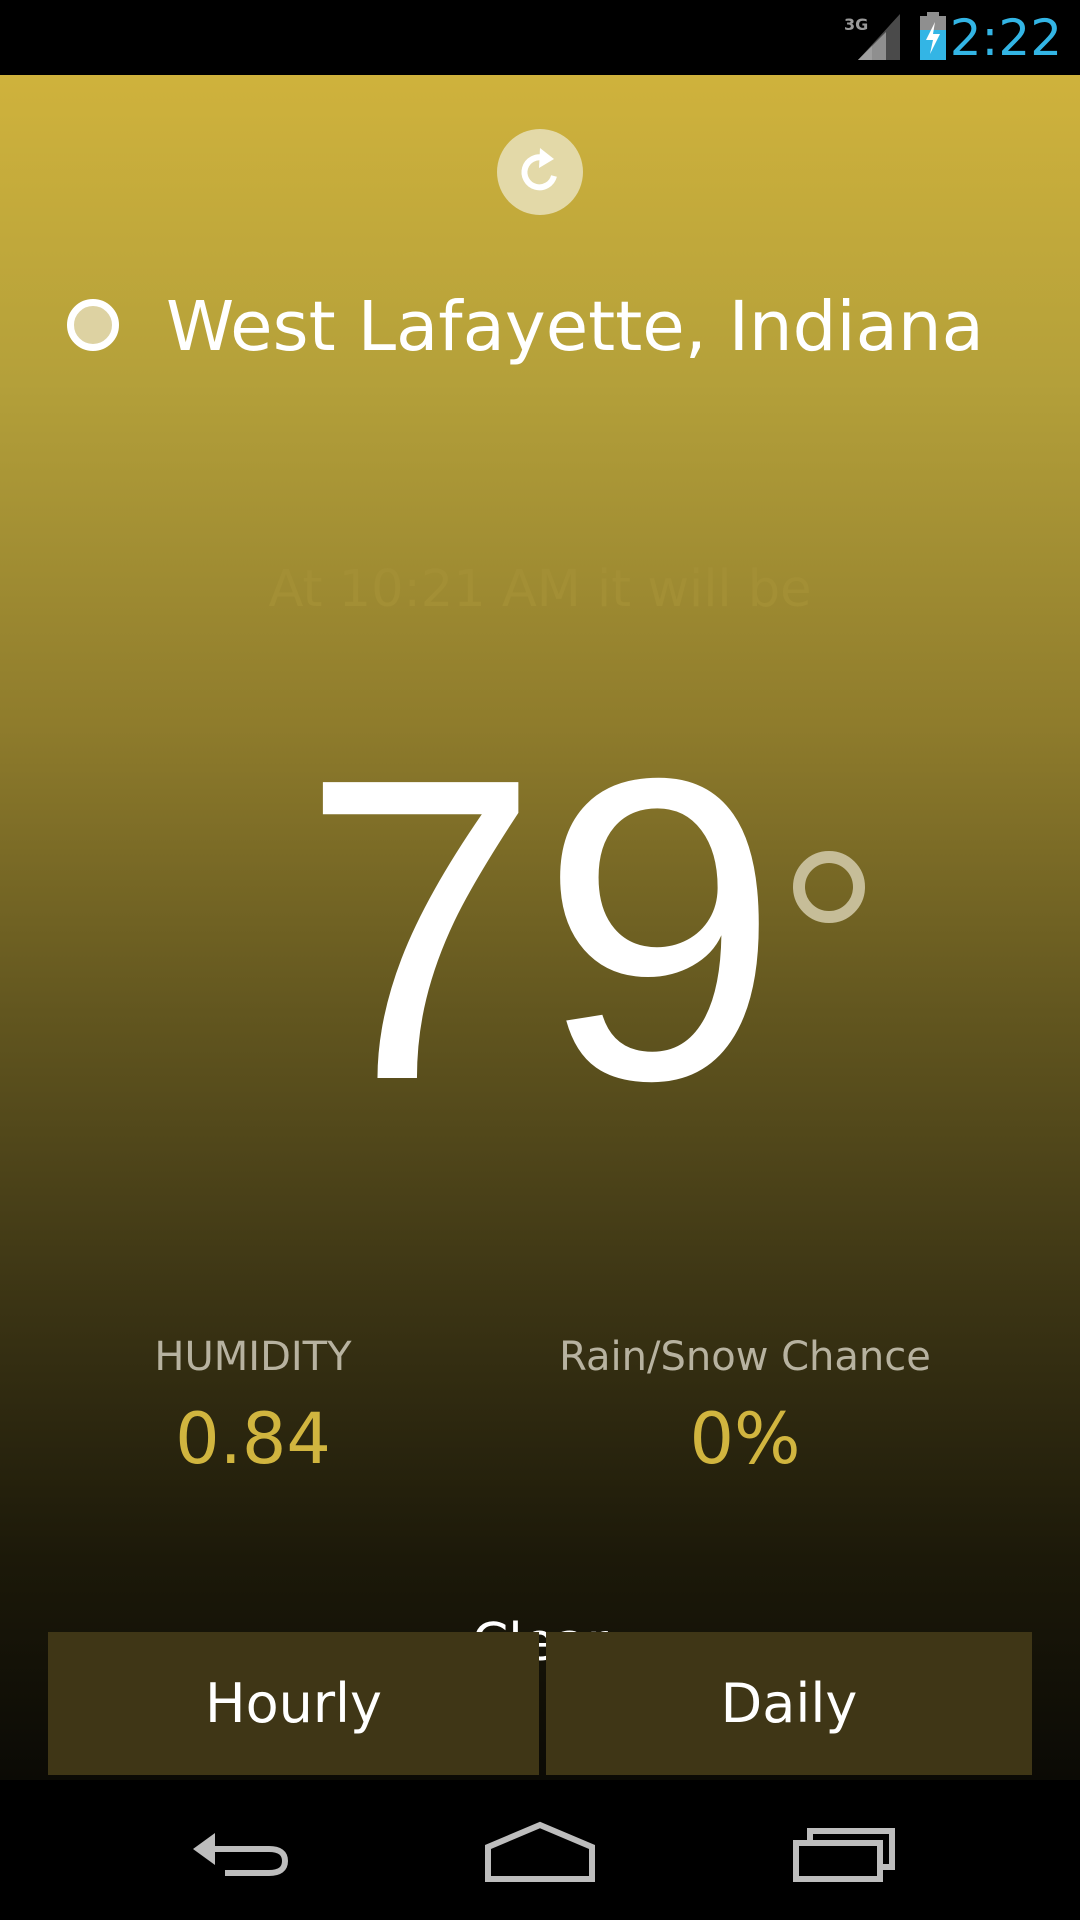 The width and height of the screenshot is (1080, 1920). What do you see at coordinates (540, 589) in the screenshot?
I see `forecast-time-text: At 10:21 AM it will be` at bounding box center [540, 589].